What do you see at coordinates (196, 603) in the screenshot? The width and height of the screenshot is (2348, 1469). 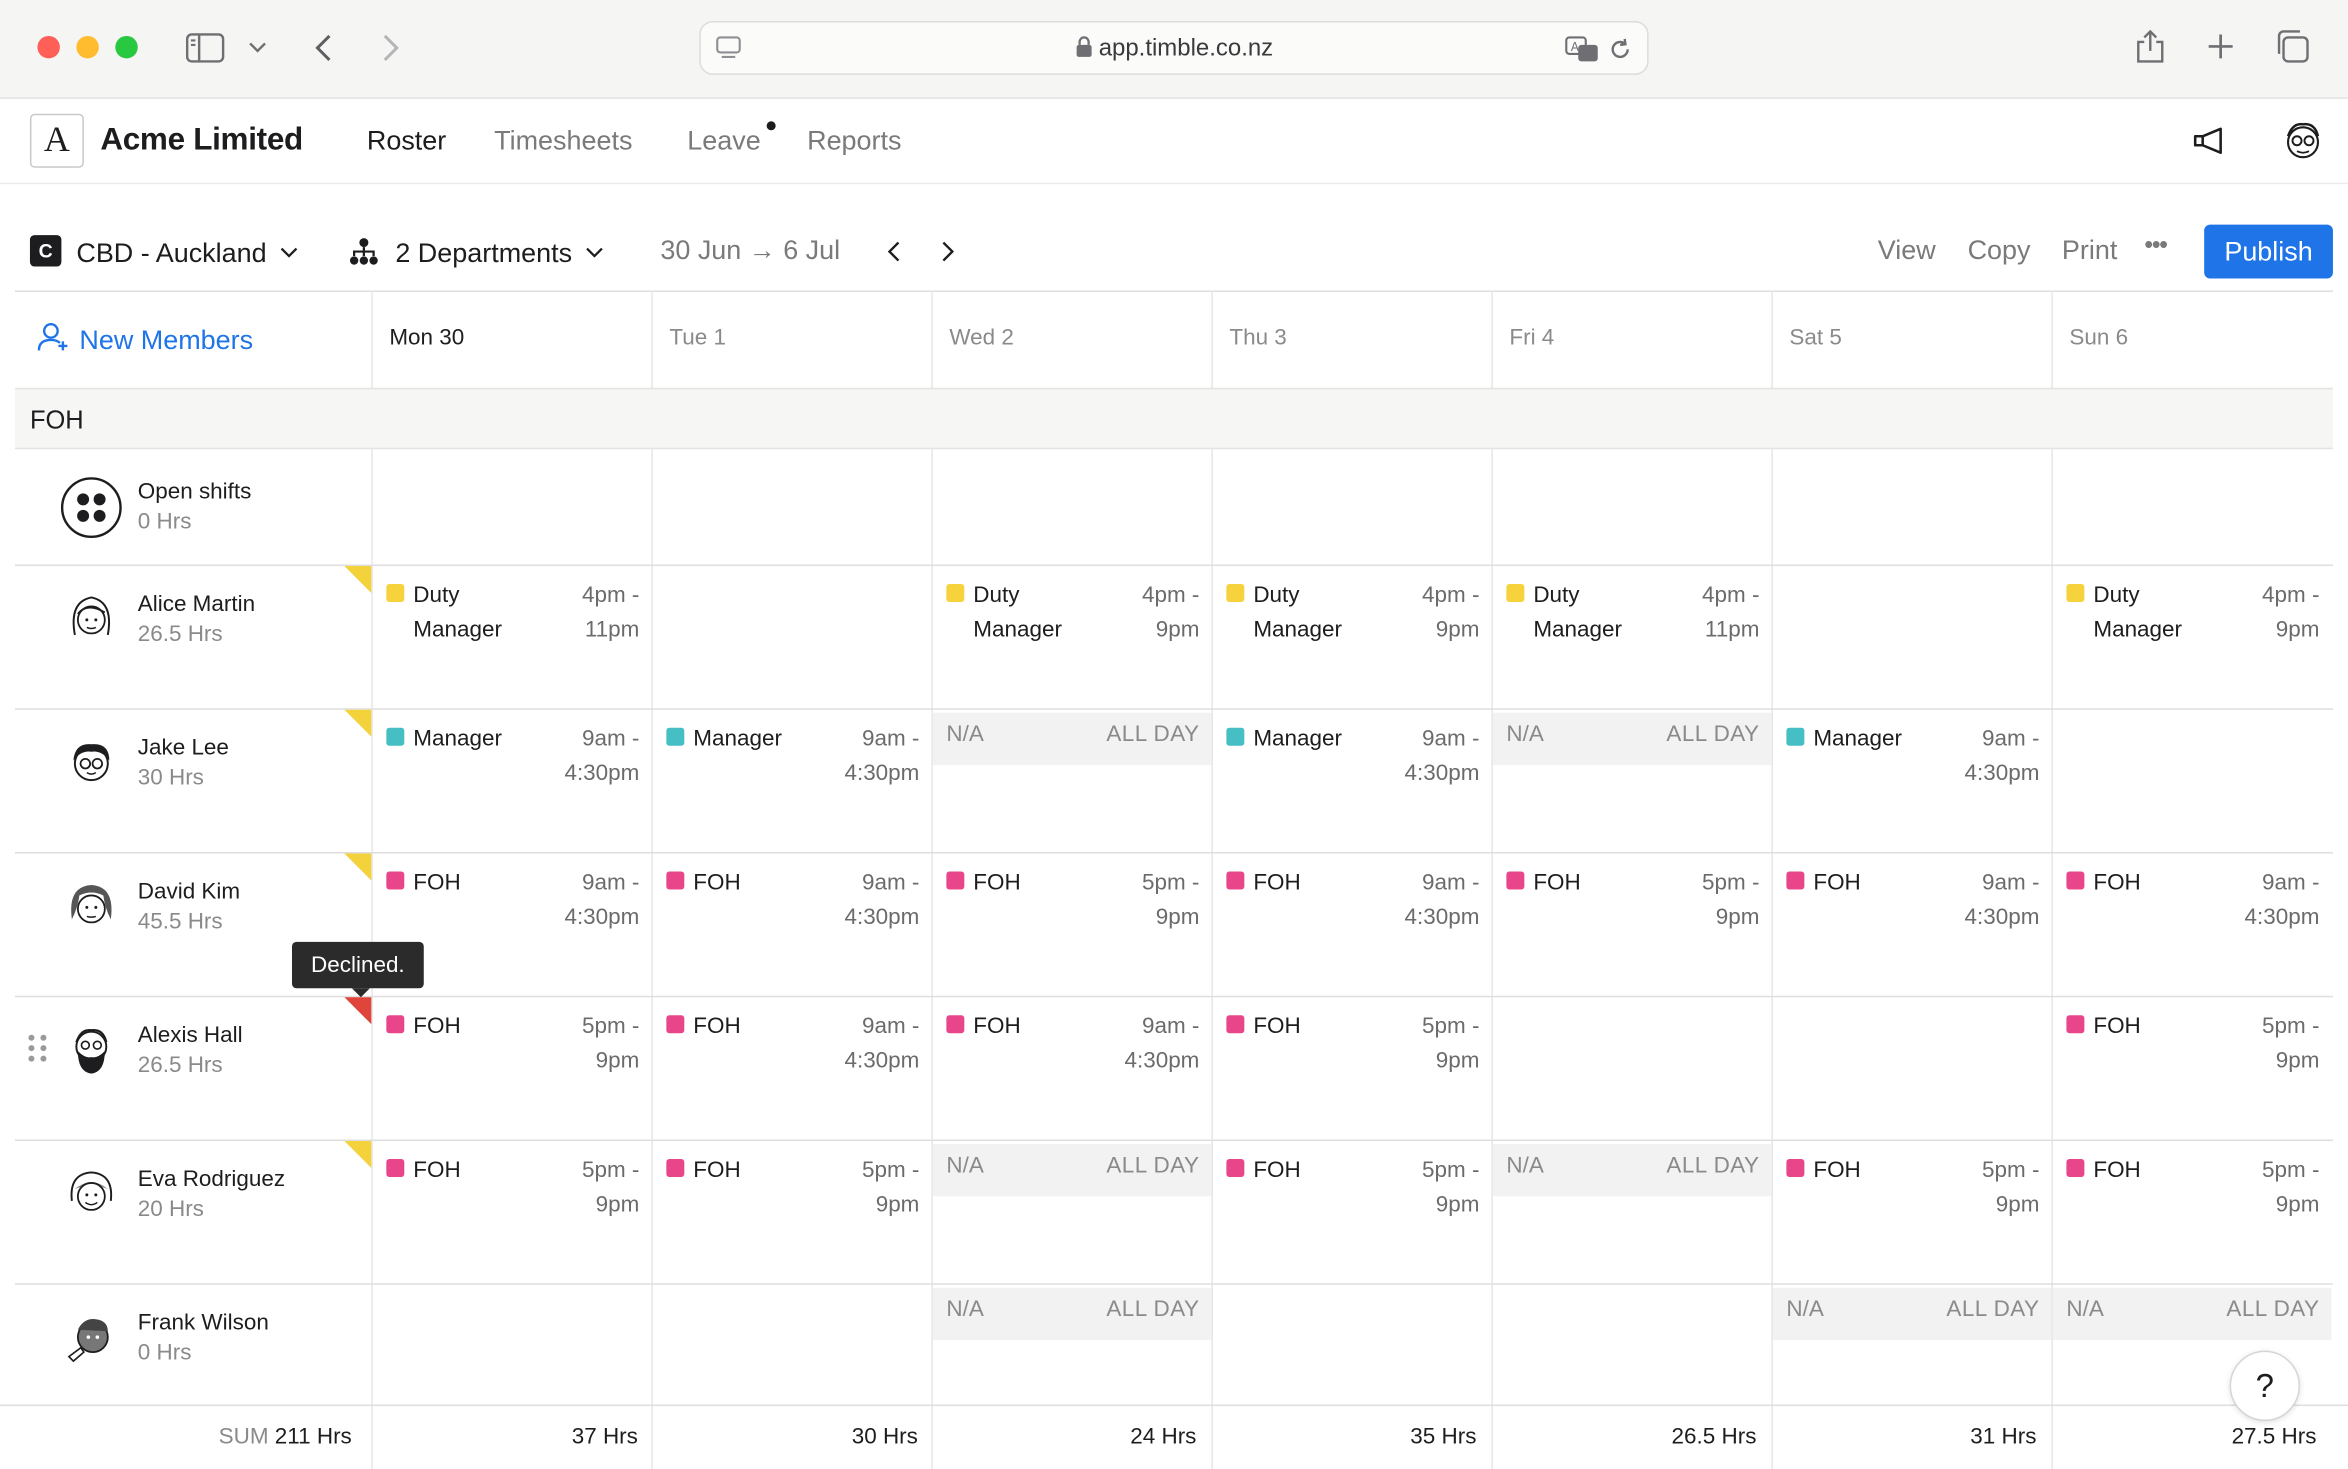 I see `member-name-alice-martin: Alice Martin` at bounding box center [196, 603].